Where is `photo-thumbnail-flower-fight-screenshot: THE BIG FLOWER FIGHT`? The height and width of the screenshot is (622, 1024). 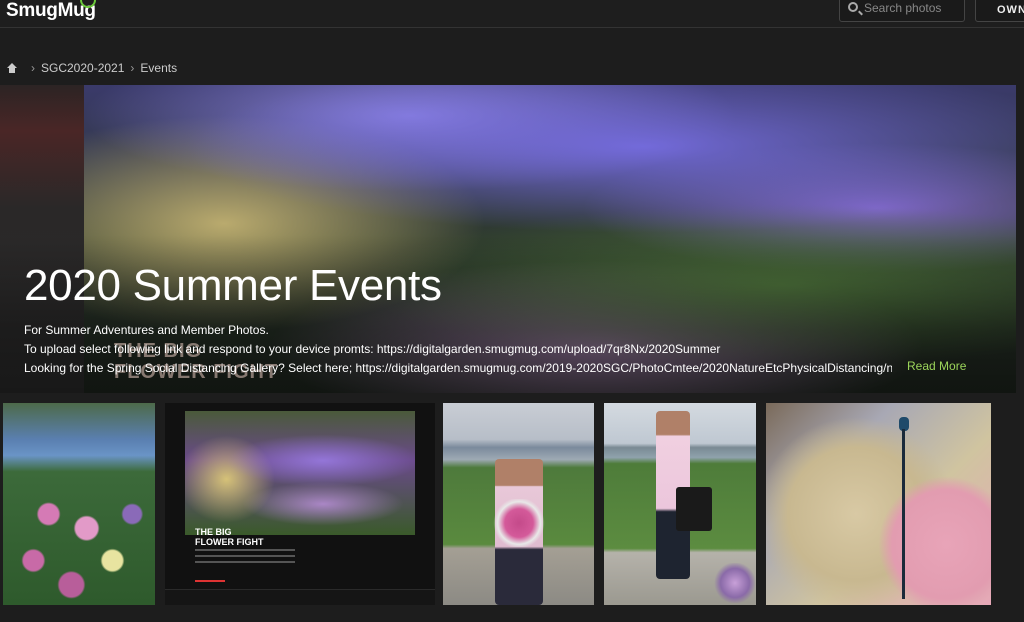 photo-thumbnail-flower-fight-screenshot: THE BIG FLOWER FIGHT is located at coordinates (300, 504).